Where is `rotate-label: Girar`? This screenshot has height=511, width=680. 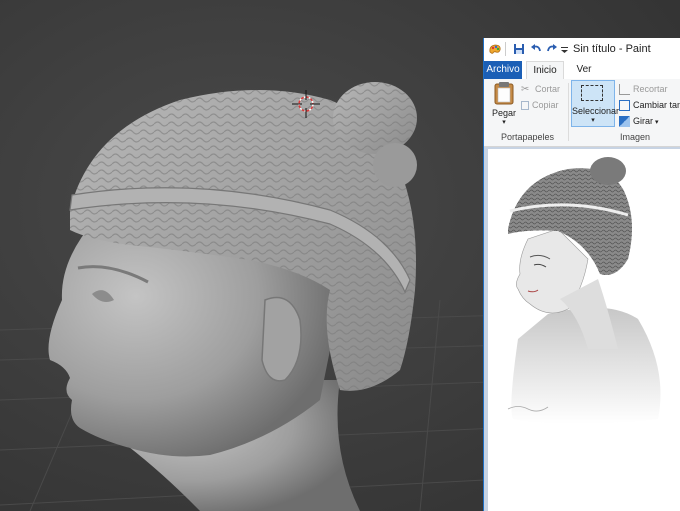 rotate-label: Girar is located at coordinates (643, 121).